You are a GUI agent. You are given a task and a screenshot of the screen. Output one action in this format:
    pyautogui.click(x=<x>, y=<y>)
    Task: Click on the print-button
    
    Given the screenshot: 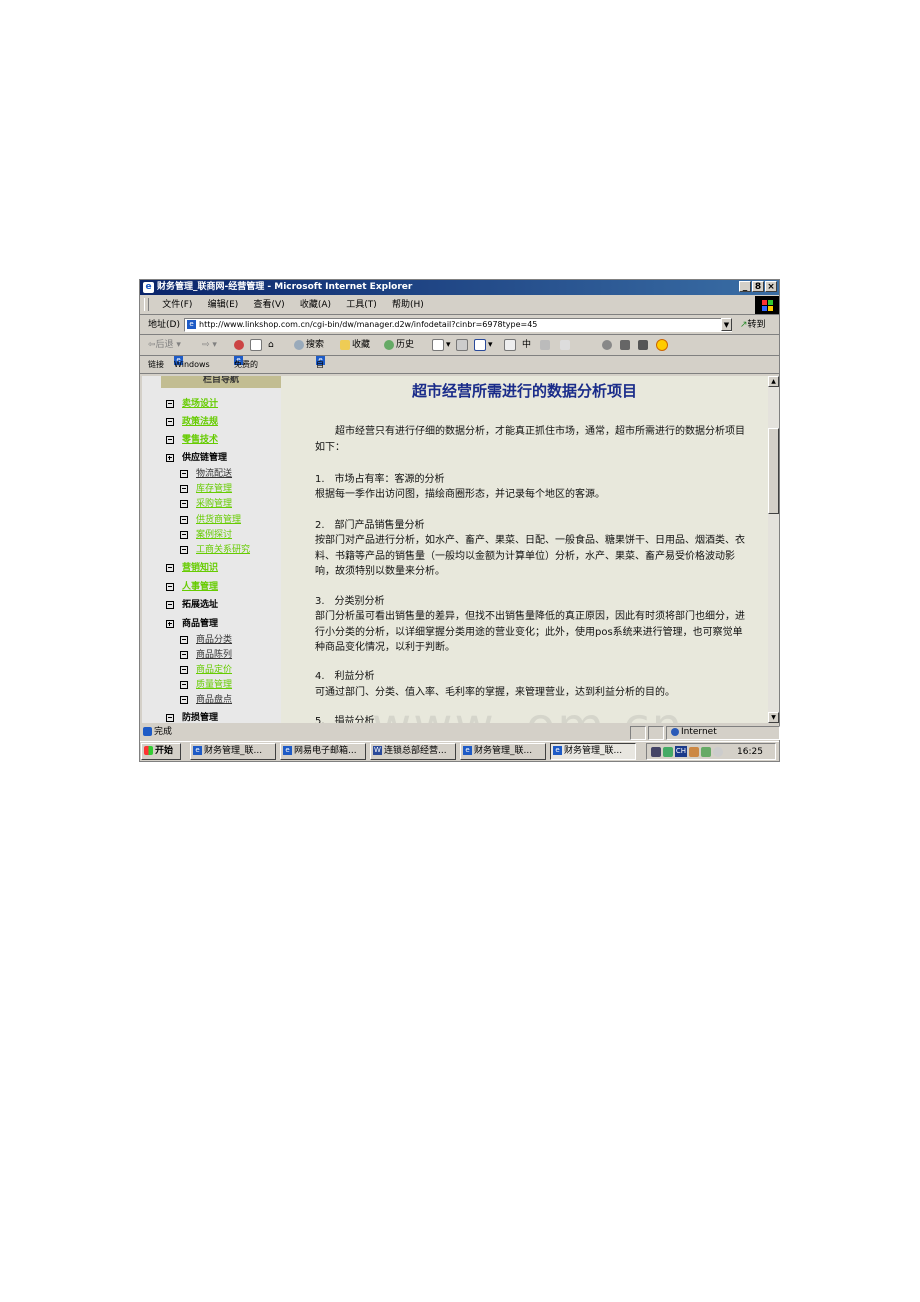 What is the action you would take?
    pyautogui.click(x=463, y=345)
    